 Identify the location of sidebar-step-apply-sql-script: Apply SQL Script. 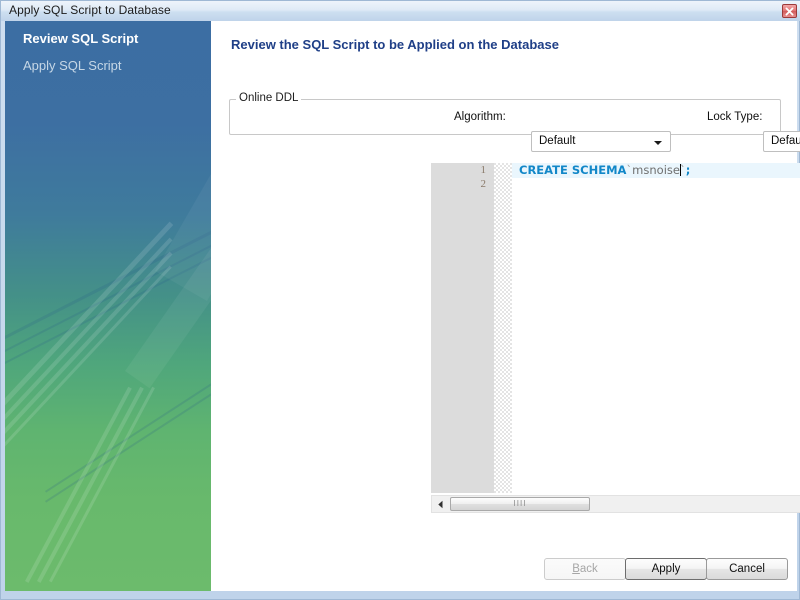
(72, 65).